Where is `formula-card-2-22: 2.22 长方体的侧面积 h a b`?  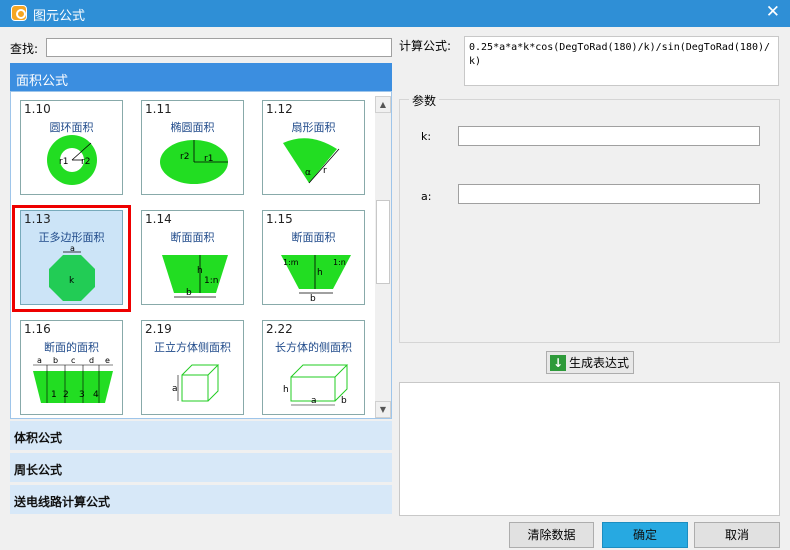 formula-card-2-22: 2.22 长方体的侧面积 h a b is located at coordinates (313, 367).